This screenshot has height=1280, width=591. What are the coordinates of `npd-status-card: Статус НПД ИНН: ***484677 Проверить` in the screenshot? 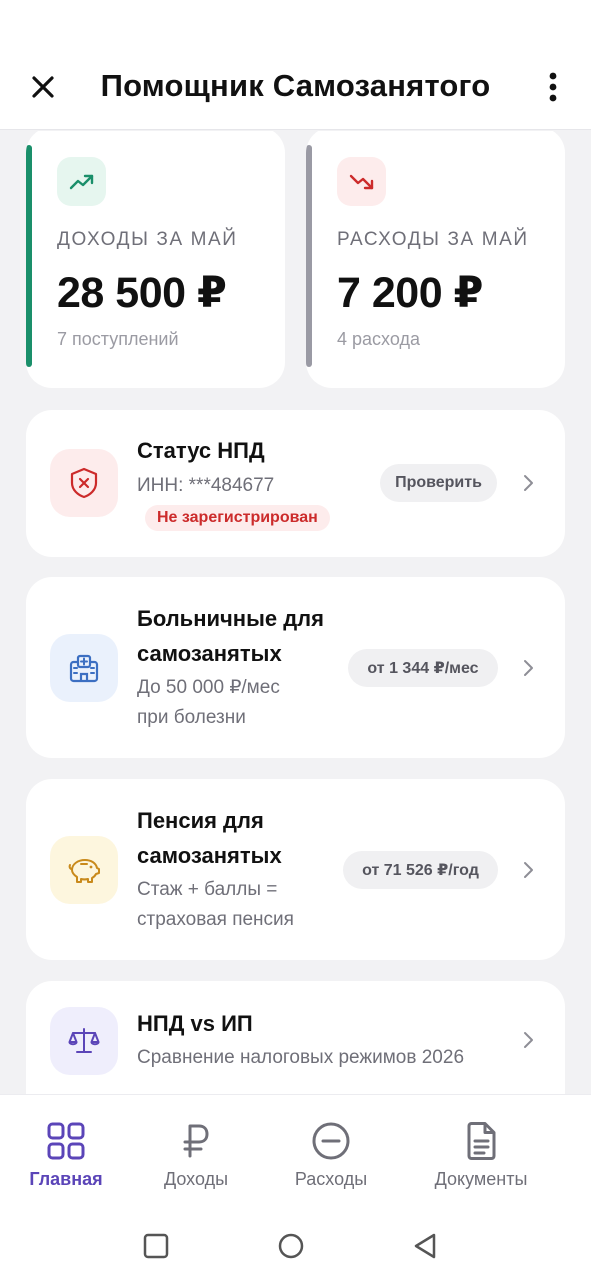 It's located at (295, 483).